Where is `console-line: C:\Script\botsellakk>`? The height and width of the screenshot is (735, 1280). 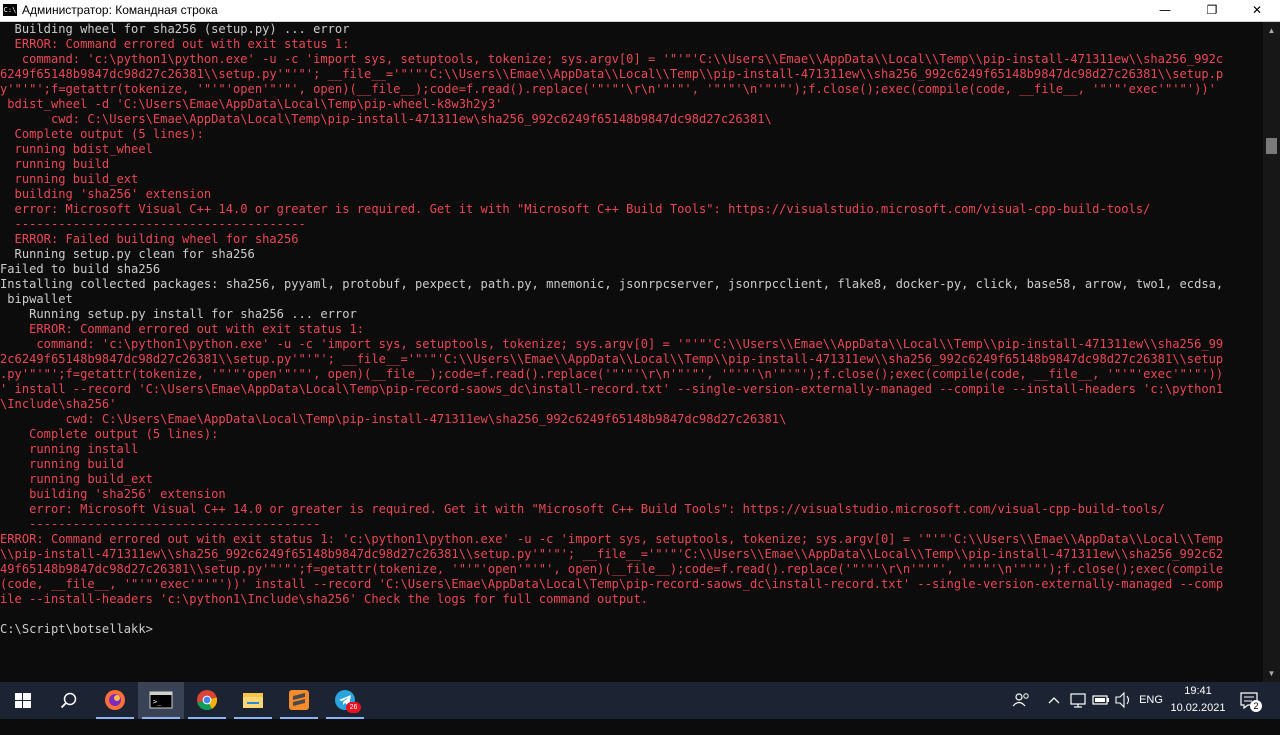 console-line: C:\Script\botsellakk> is located at coordinates (76, 629).